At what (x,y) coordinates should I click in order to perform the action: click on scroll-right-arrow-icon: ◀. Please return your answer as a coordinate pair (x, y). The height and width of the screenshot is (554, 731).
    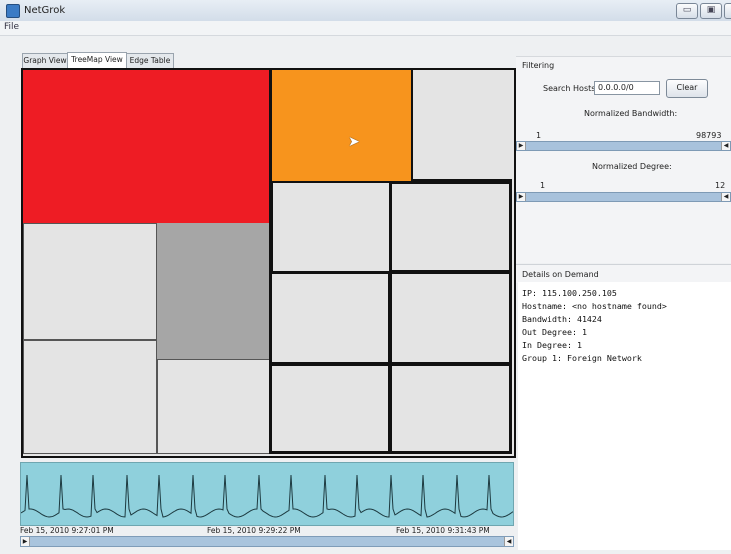
    Looking at the image, I should click on (508, 541).